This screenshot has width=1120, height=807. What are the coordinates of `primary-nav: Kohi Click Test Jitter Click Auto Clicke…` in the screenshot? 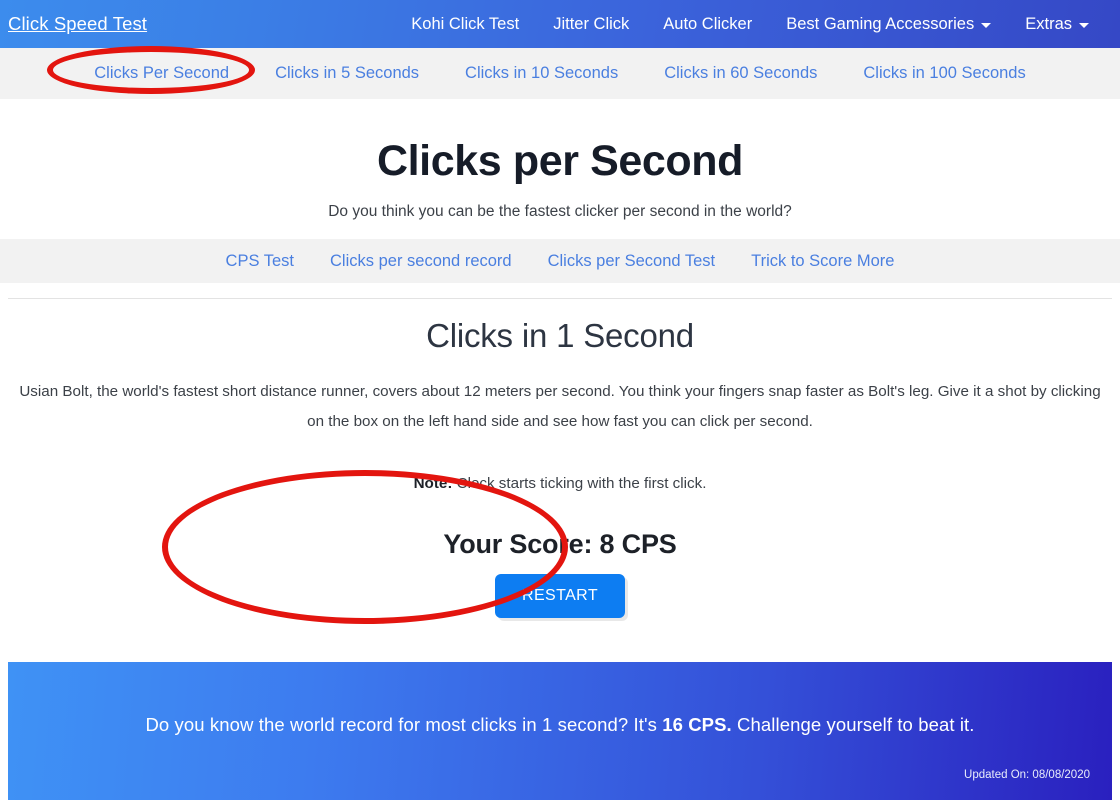 It's located at (757, 24).